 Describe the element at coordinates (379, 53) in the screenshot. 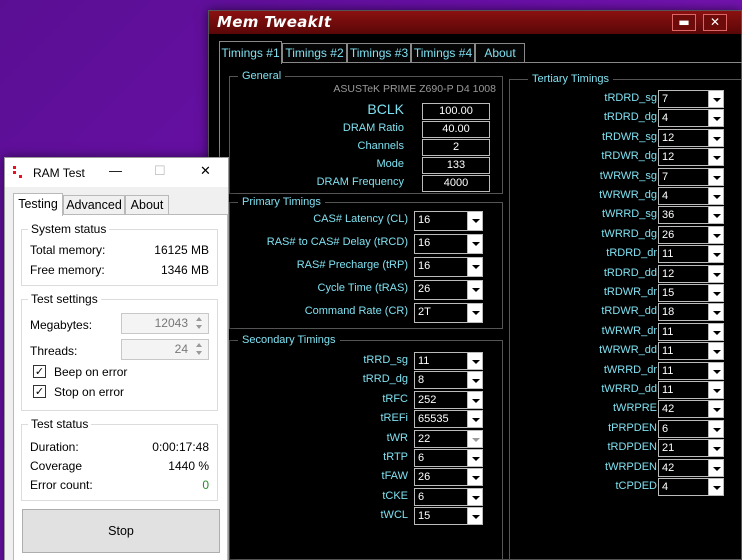

I see `tab-timings-3: Timings #3` at that location.